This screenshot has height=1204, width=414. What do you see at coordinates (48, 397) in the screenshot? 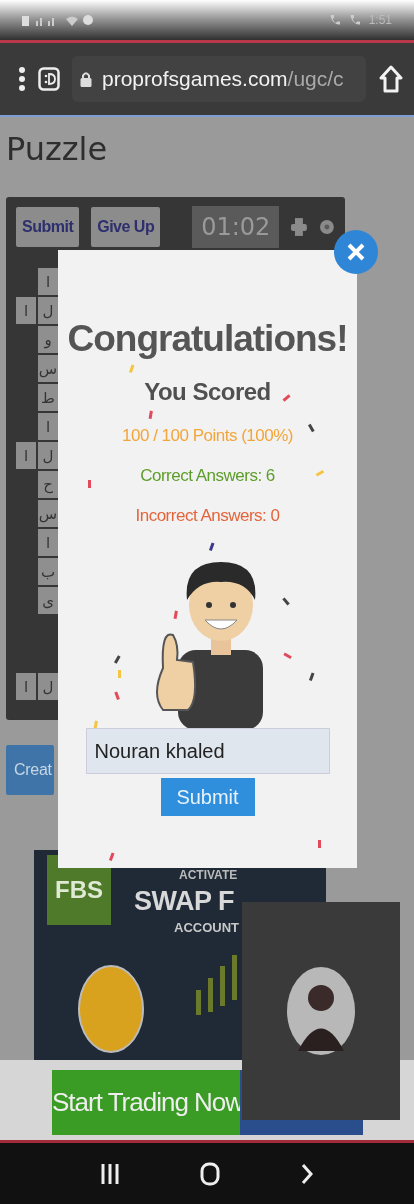
I see `grid-cell: ط` at bounding box center [48, 397].